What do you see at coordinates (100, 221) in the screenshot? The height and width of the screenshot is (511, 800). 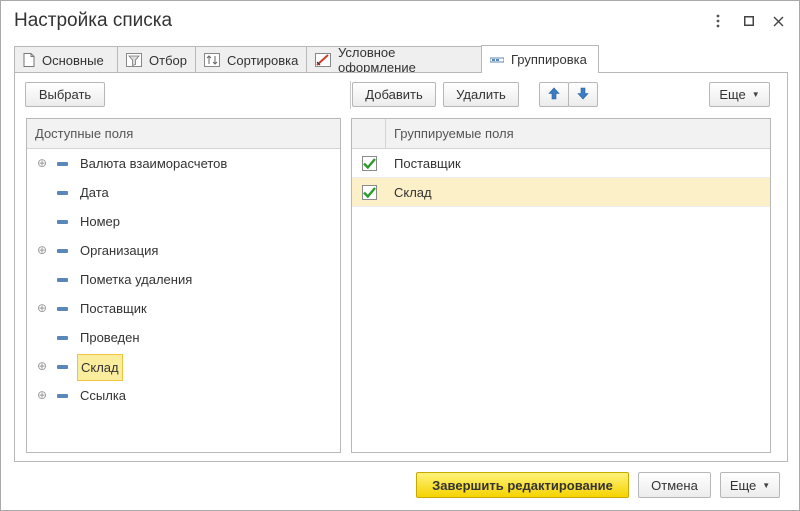 I see `tree-item-label: Номер` at bounding box center [100, 221].